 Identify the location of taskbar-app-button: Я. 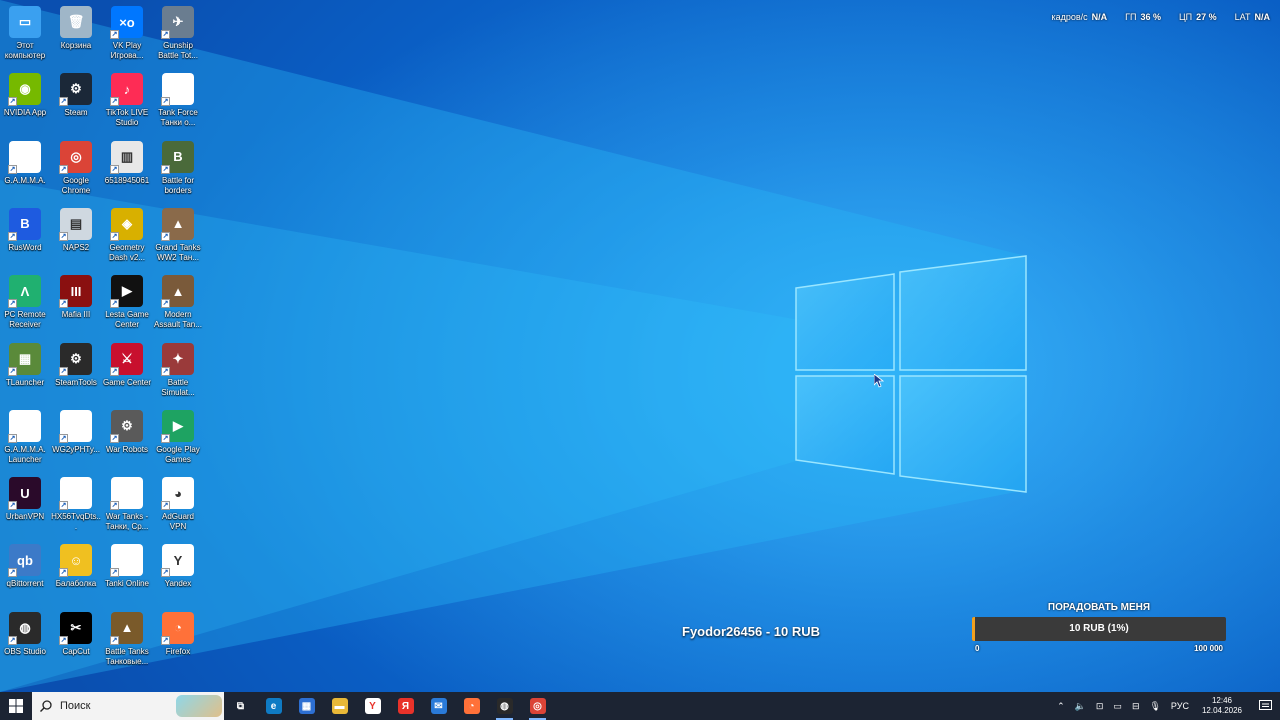
(405, 706).